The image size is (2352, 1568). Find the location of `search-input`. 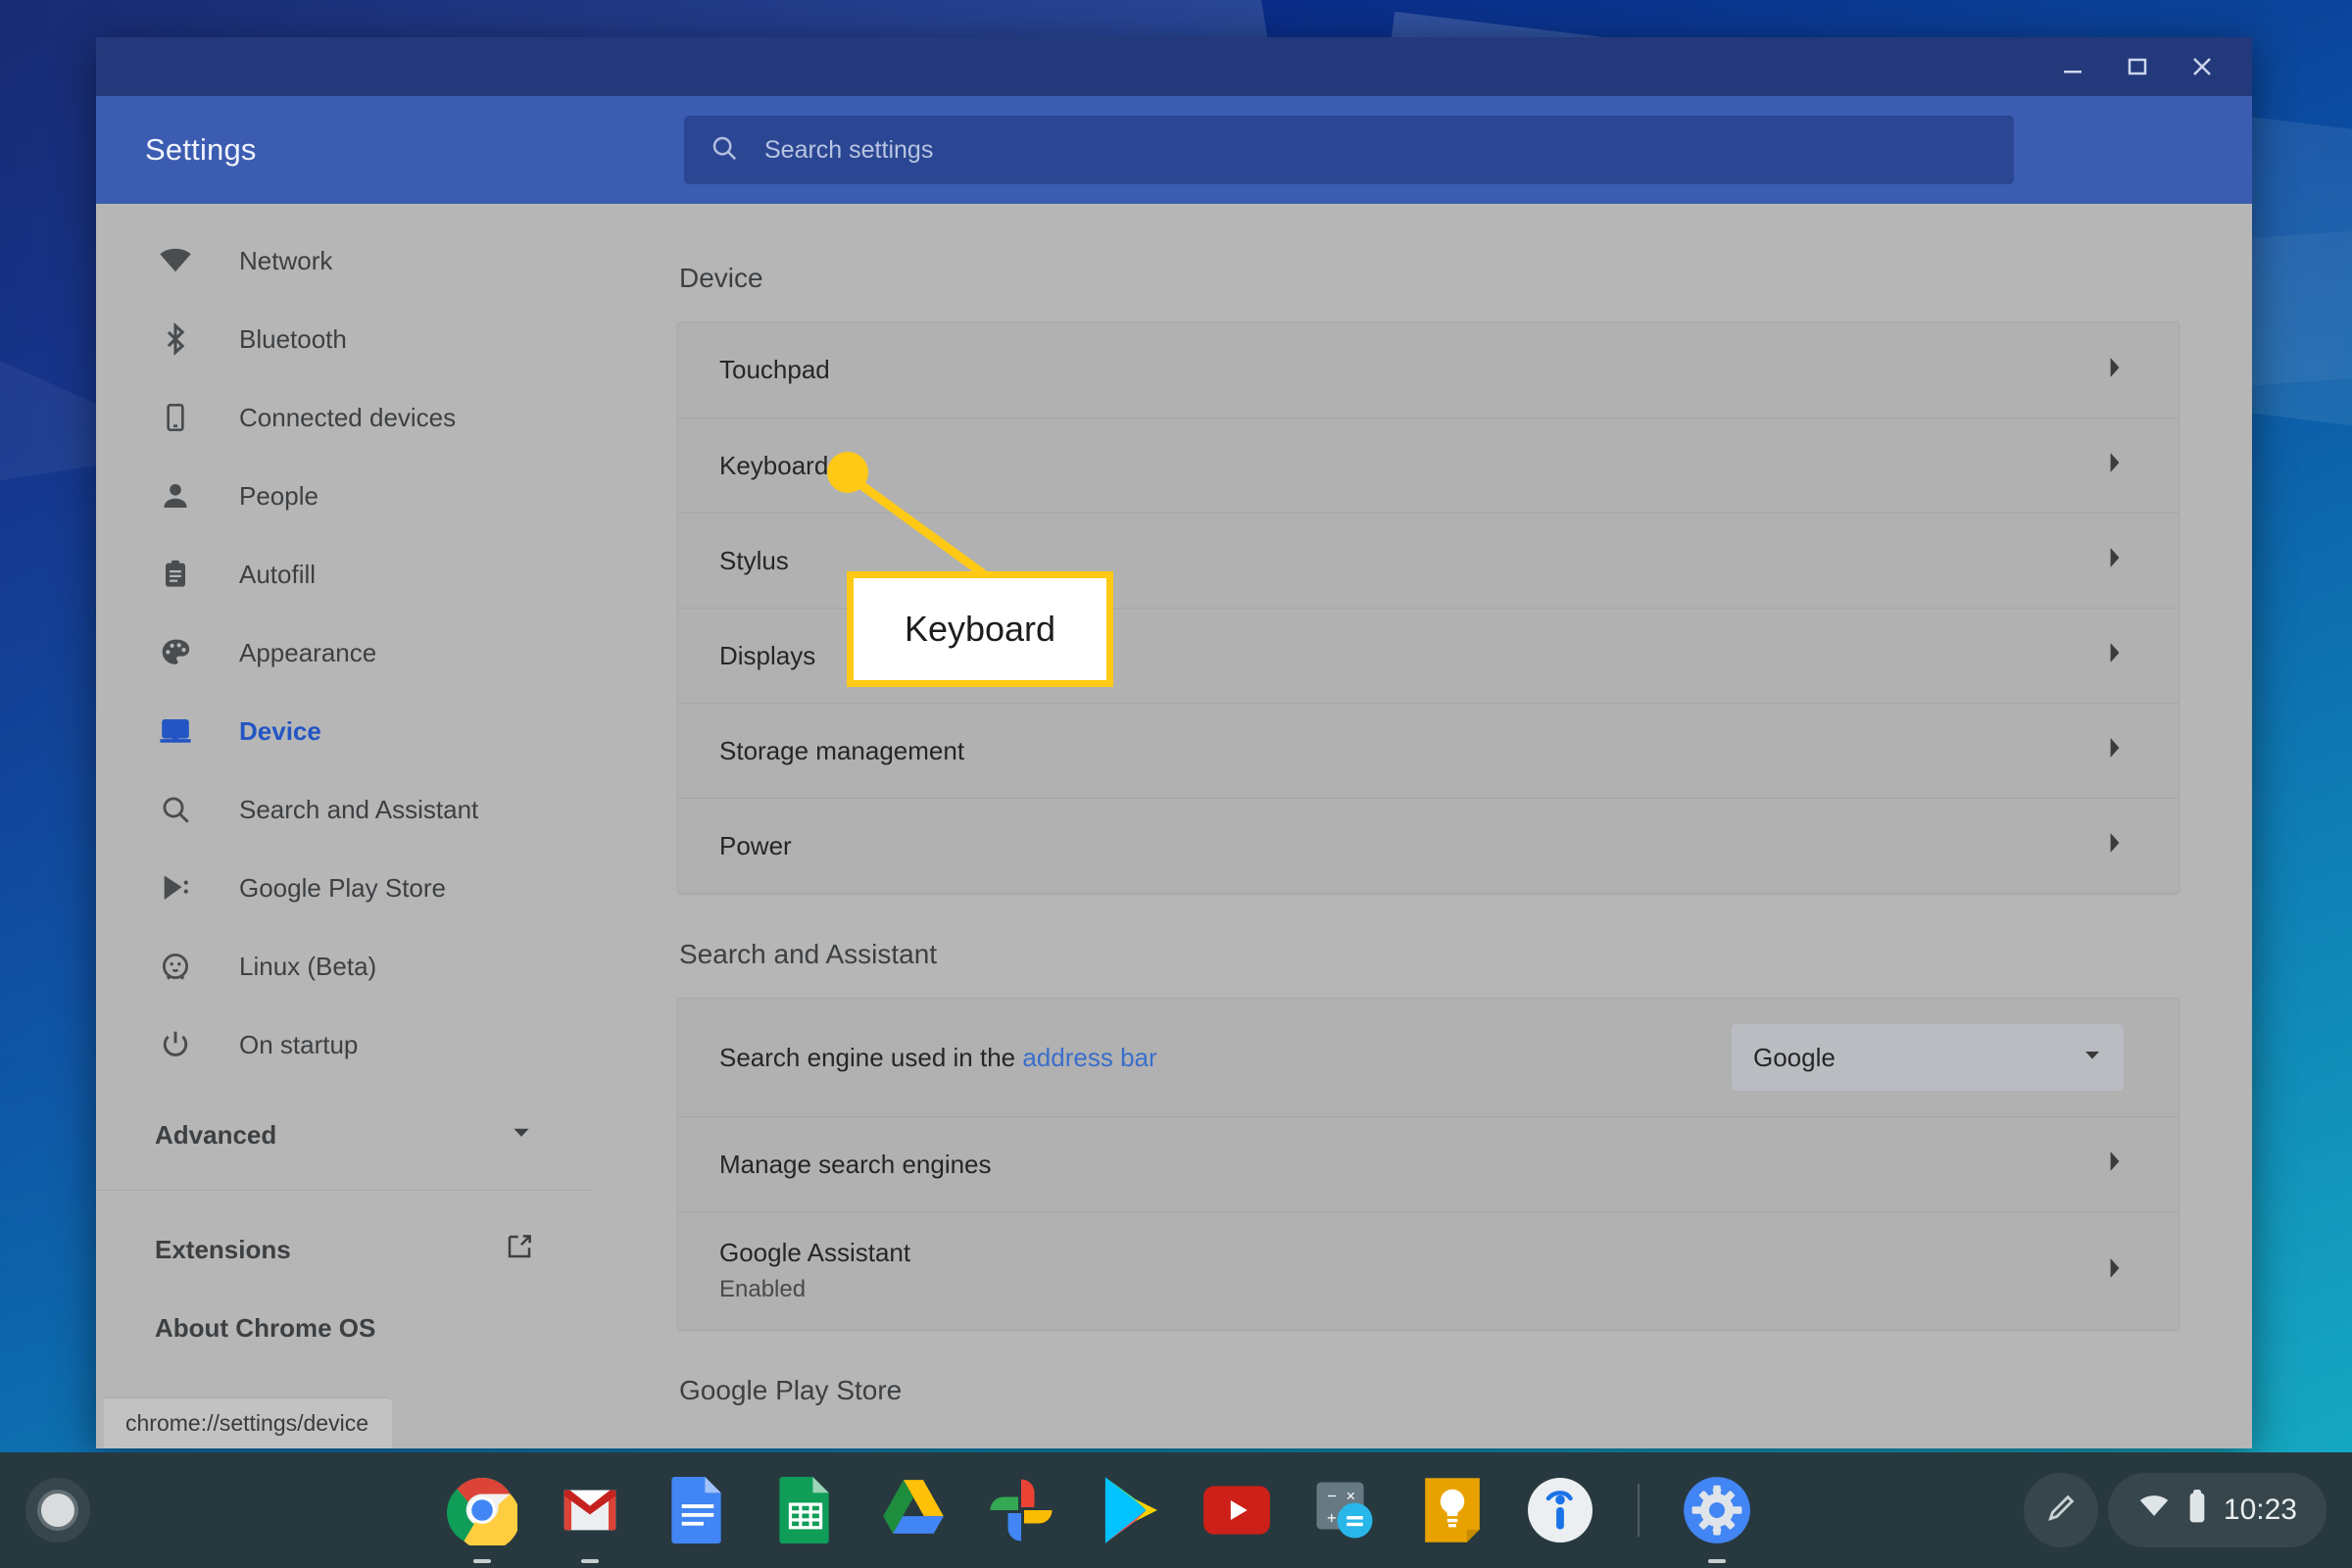

search-input is located at coordinates (1376, 150).